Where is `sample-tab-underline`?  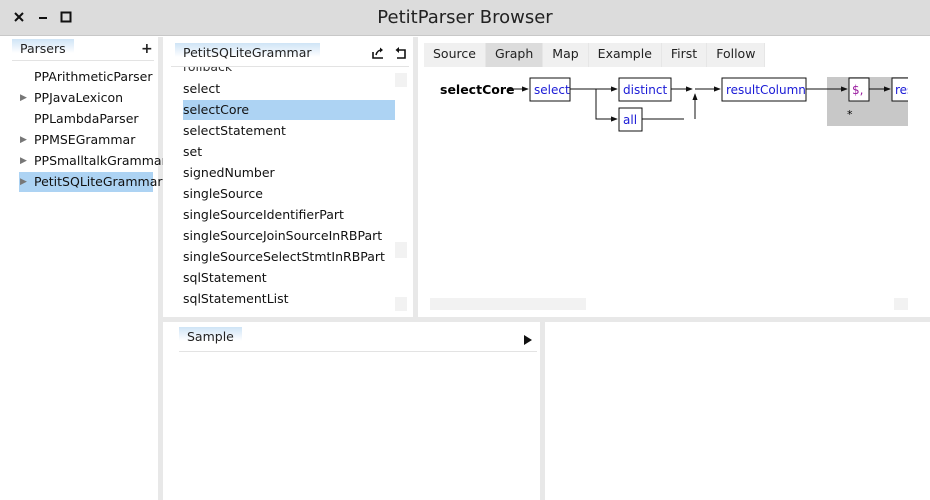
sample-tab-underline is located at coordinates (358, 351).